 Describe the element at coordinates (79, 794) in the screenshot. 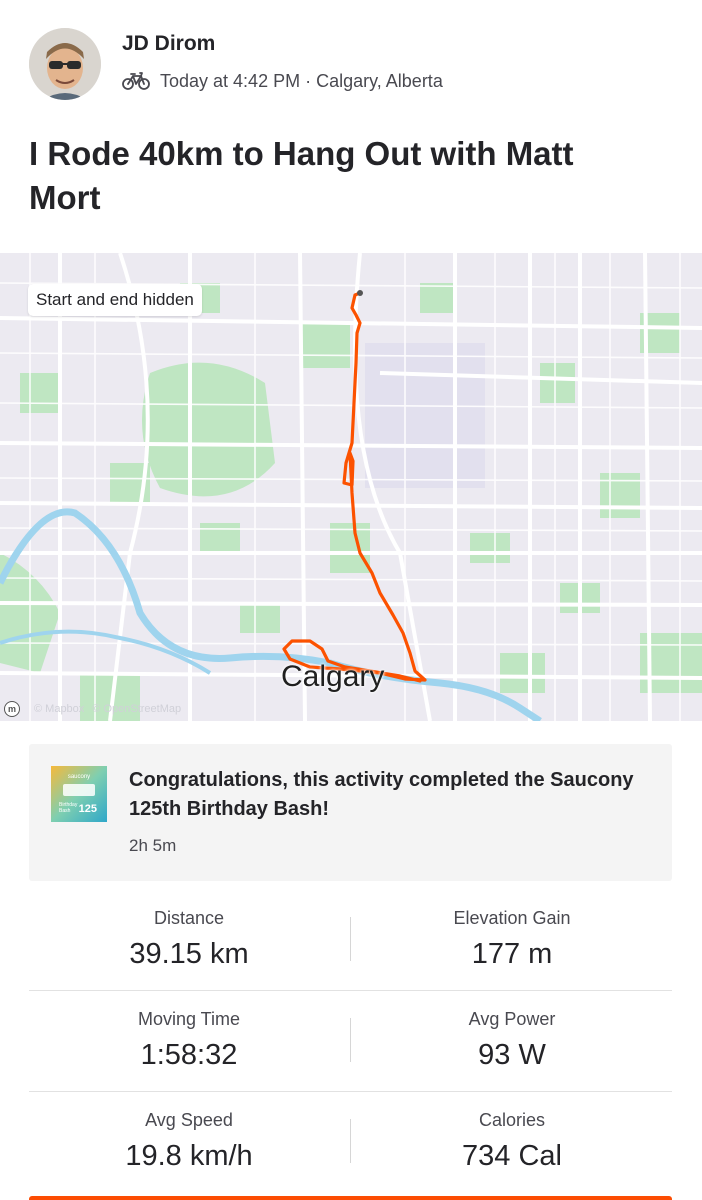

I see `challenge-badge-icon: saucony Birthday Bash 125` at that location.